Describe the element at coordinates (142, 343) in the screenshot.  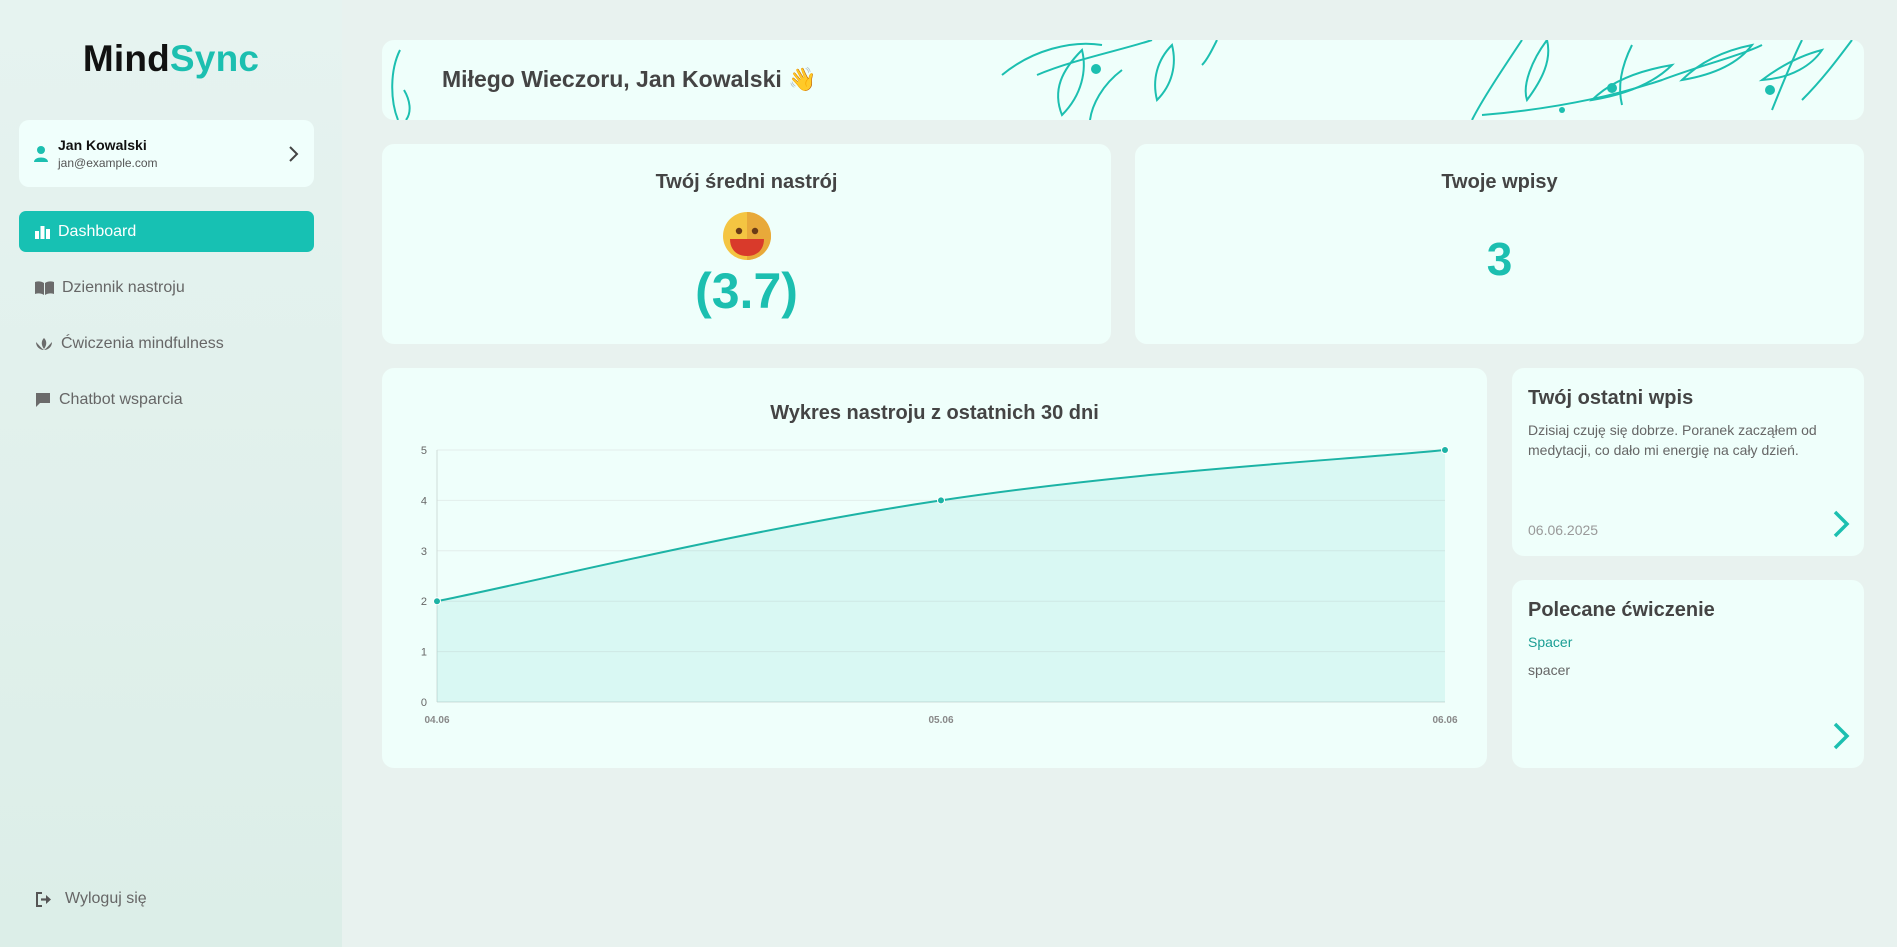
I see `nav-item-label: Ćwiczenia mindfulness` at that location.